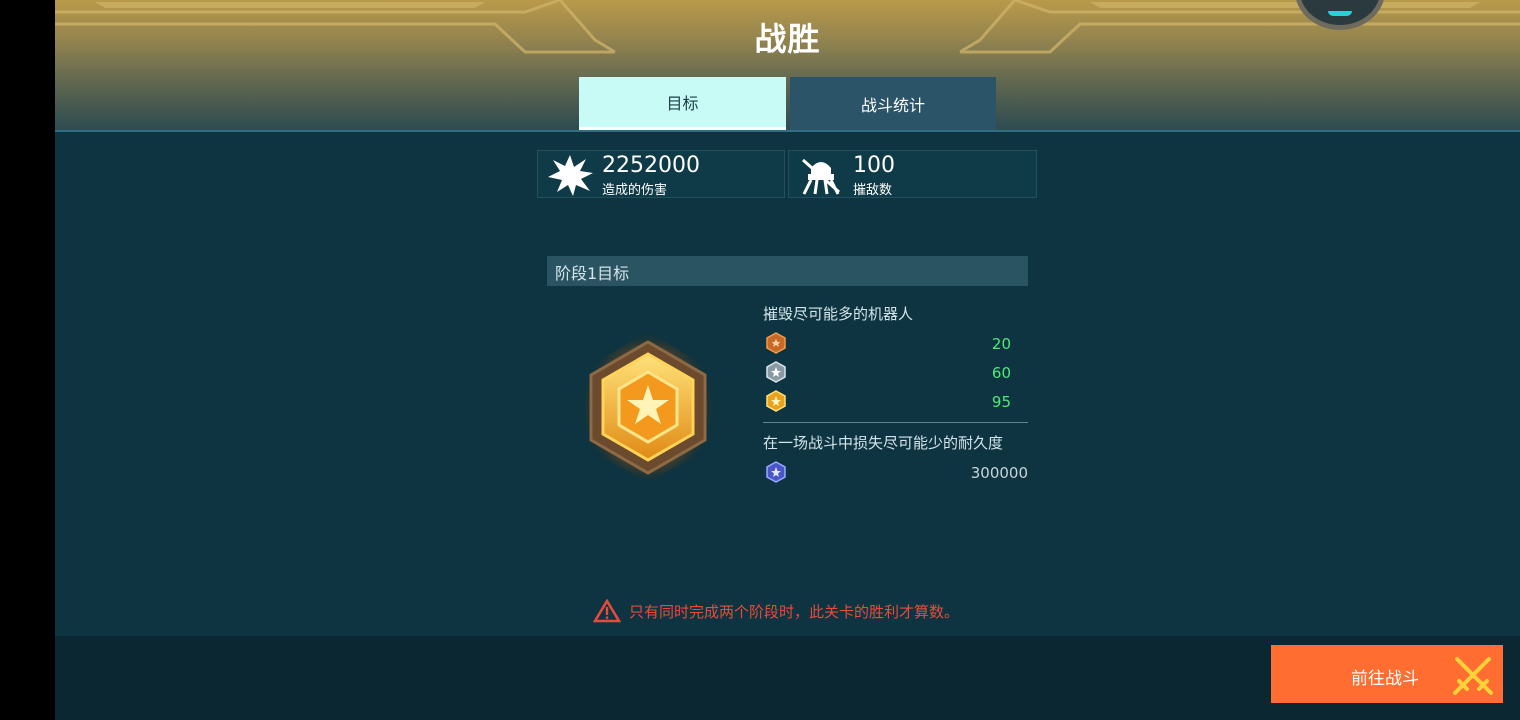 The height and width of the screenshot is (720, 1520). I want to click on tab-battle-stats: 战斗统计, so click(893, 103).